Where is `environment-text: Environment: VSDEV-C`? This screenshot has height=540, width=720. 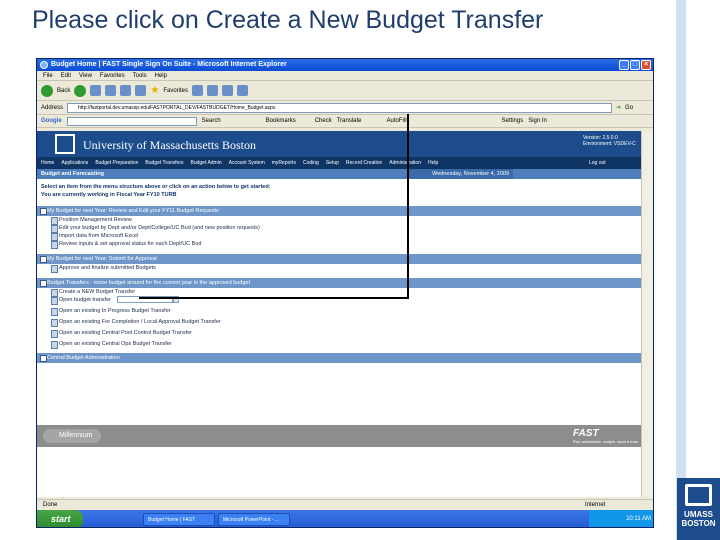 environment-text: Environment: VSDEV-C is located at coordinates (609, 144).